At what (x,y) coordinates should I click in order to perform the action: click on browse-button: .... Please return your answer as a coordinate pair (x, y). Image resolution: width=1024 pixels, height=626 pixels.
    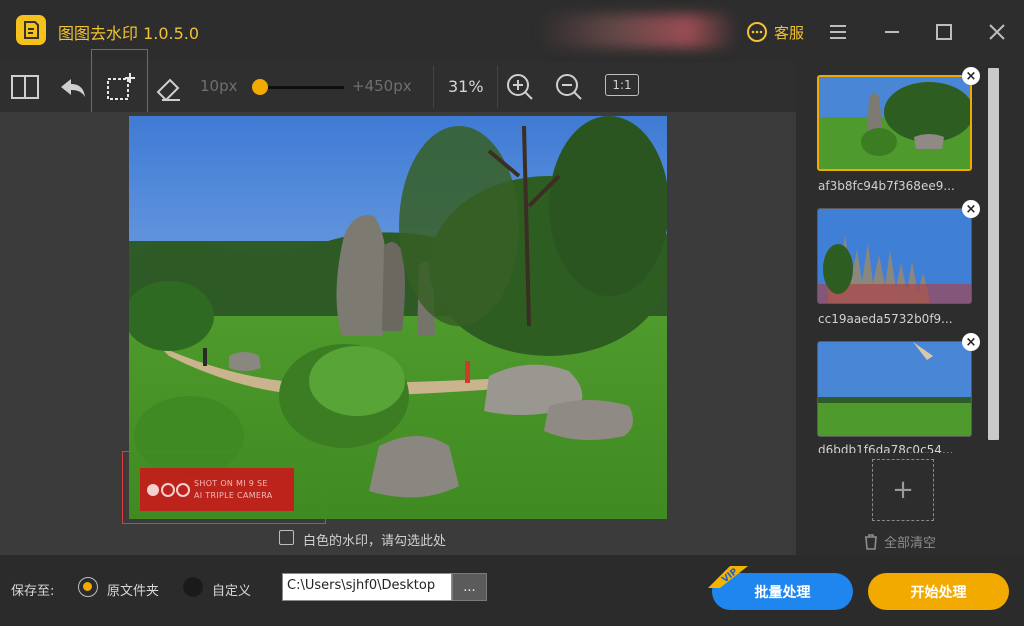
    Looking at the image, I should click on (469, 587).